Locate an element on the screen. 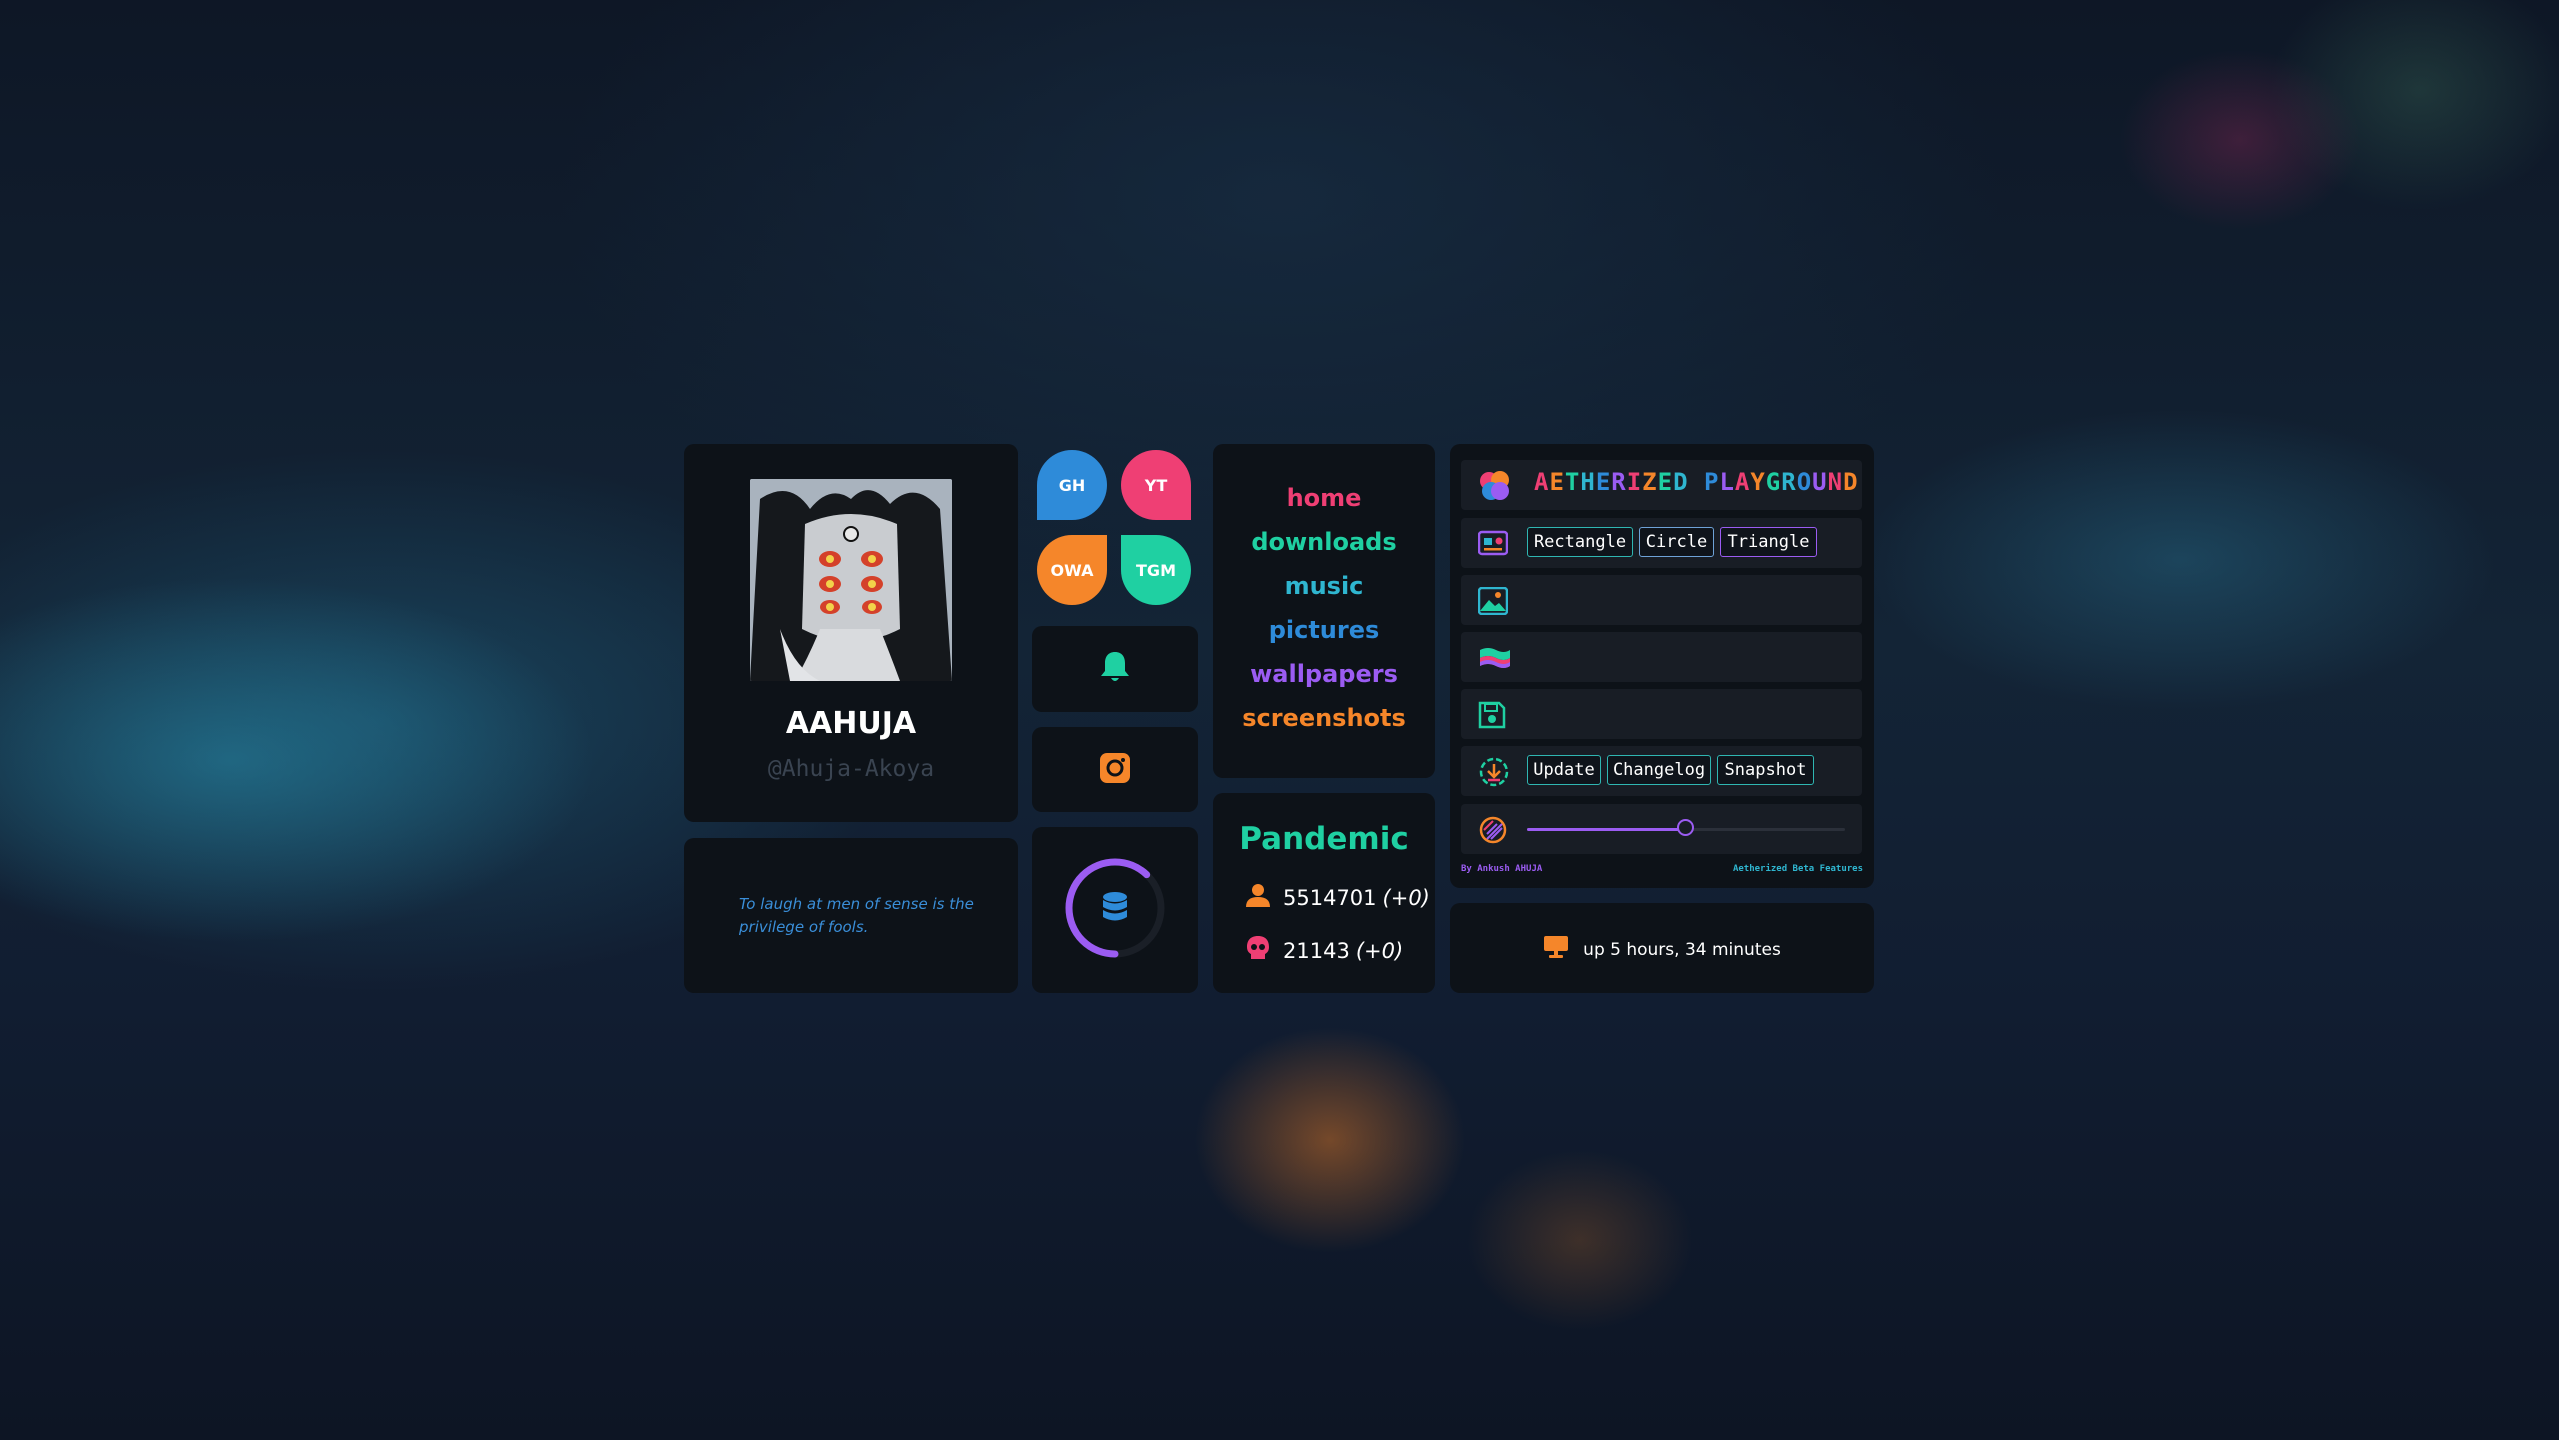 The width and height of the screenshot is (2559, 1440). database-icon is located at coordinates (1115, 906).